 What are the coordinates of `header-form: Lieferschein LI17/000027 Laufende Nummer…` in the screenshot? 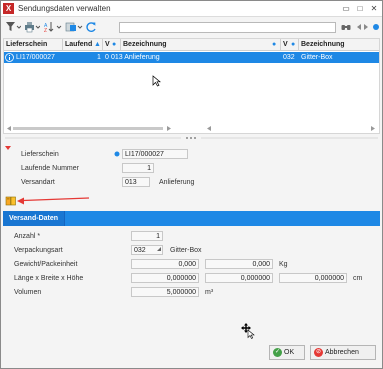 It's located at (191, 168).